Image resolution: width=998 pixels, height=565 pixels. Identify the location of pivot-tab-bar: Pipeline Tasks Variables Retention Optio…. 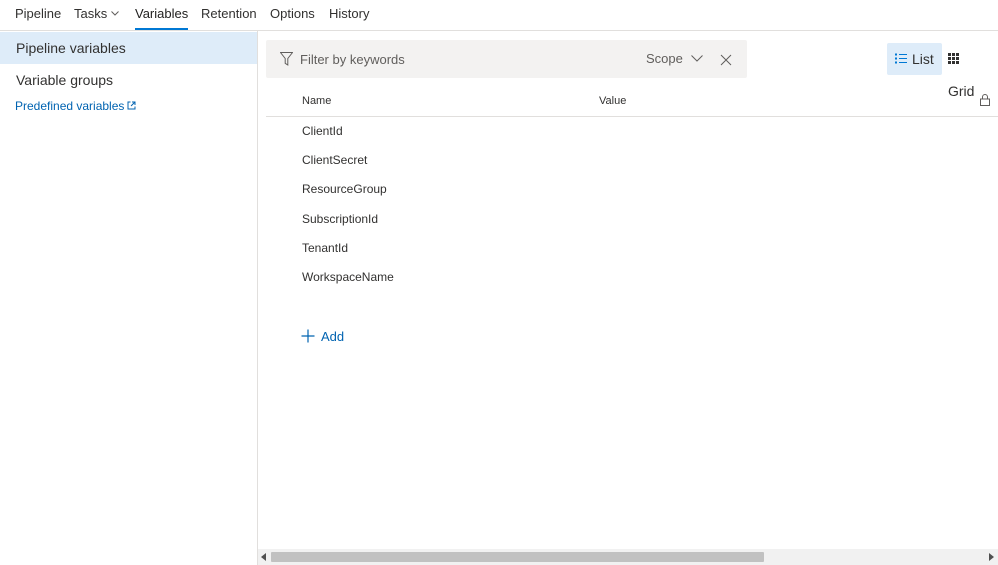
(499, 15).